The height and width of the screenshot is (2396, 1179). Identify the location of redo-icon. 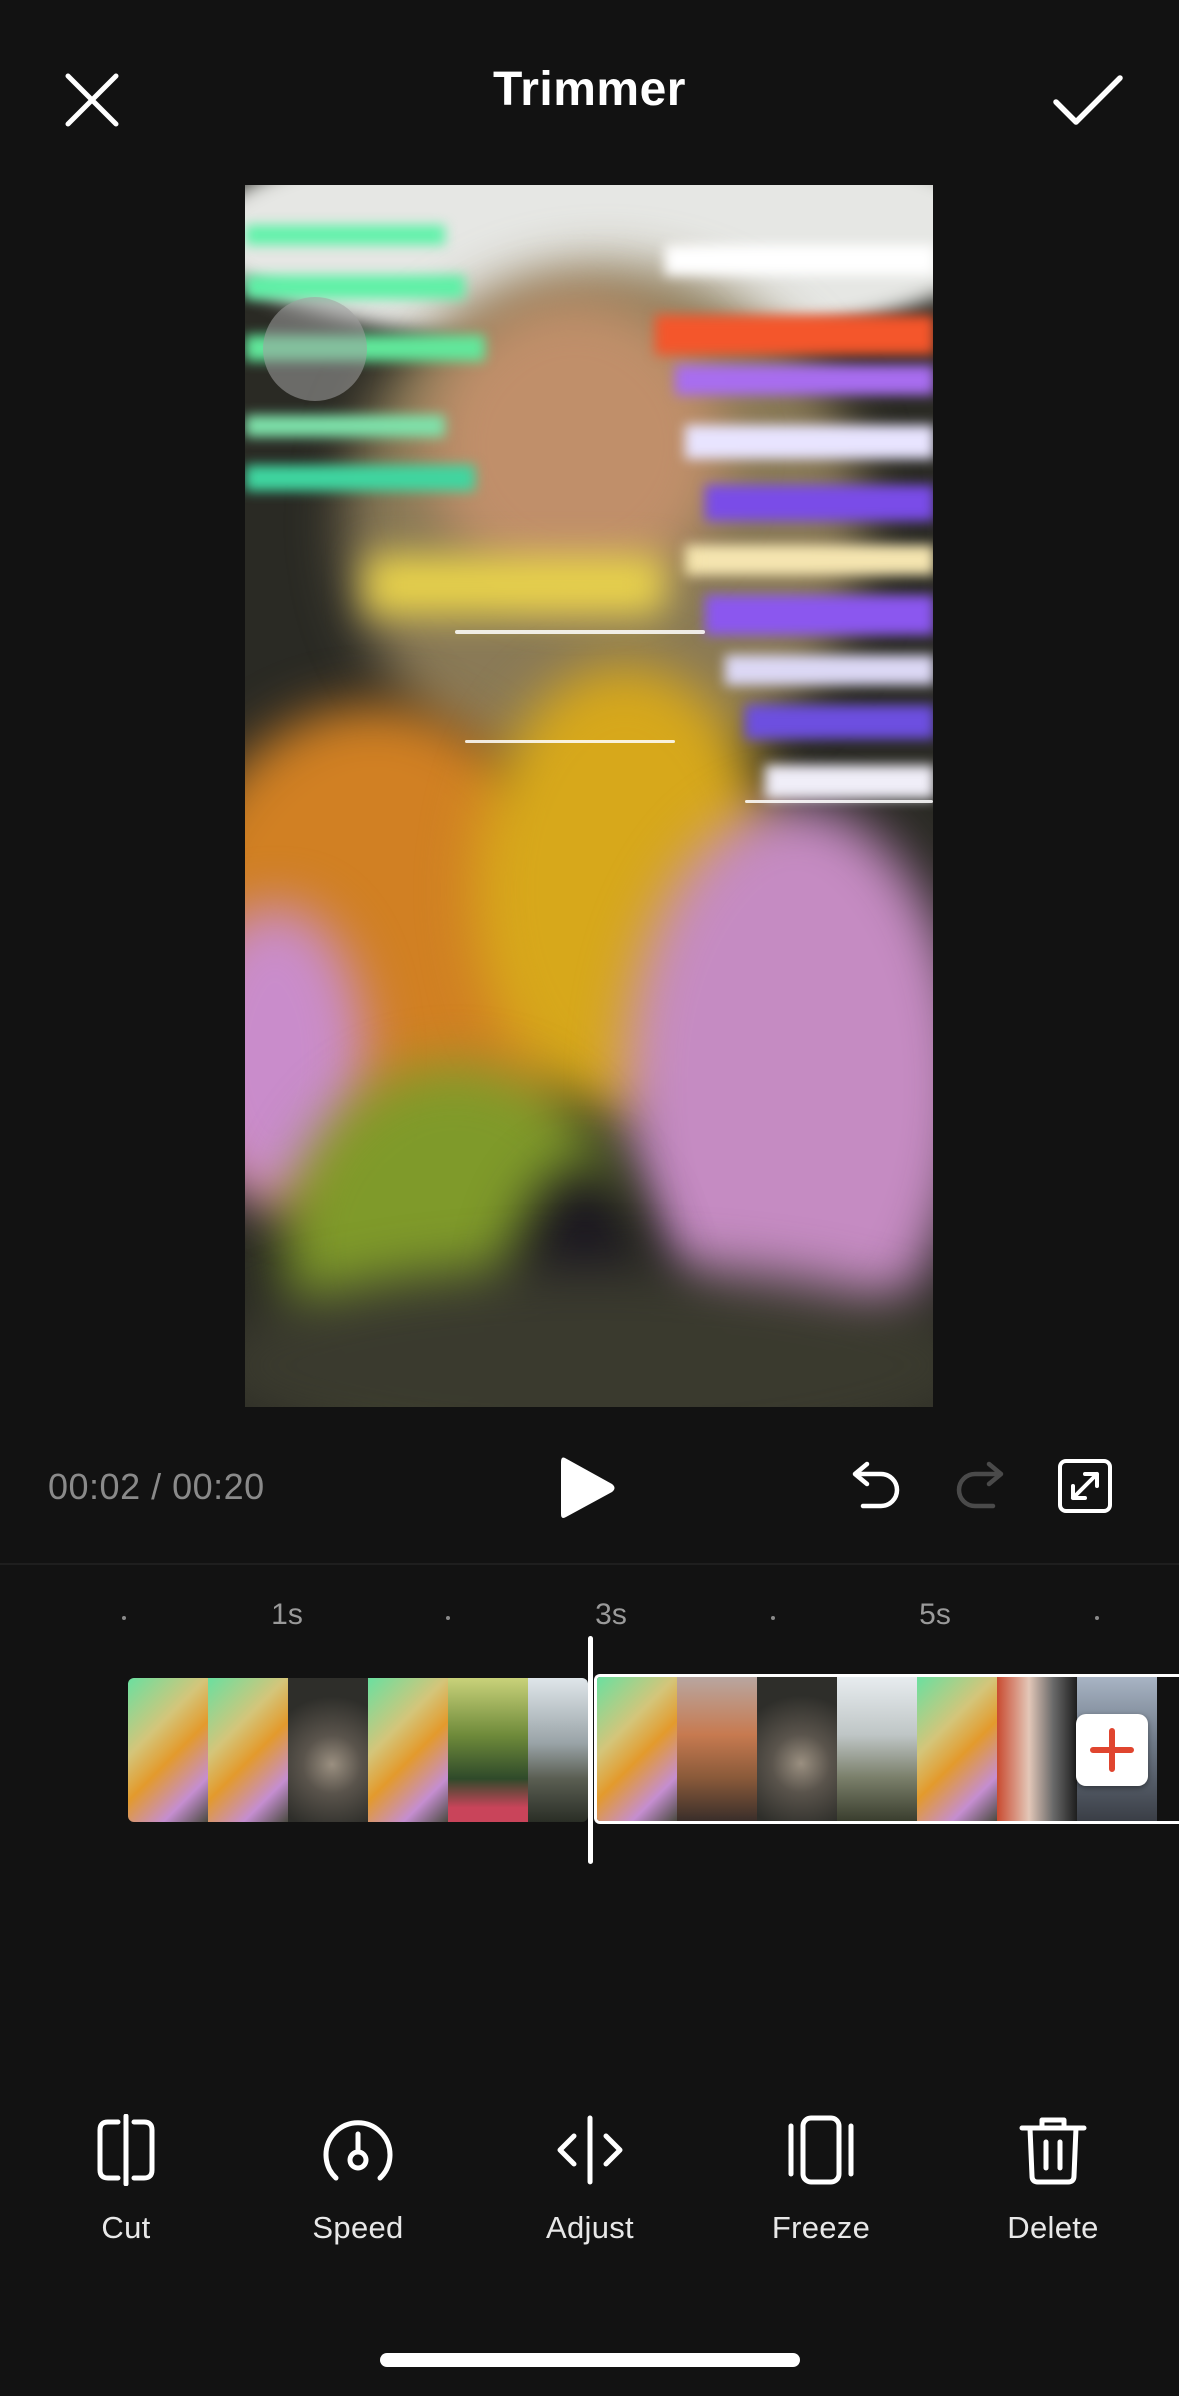
(980, 1485).